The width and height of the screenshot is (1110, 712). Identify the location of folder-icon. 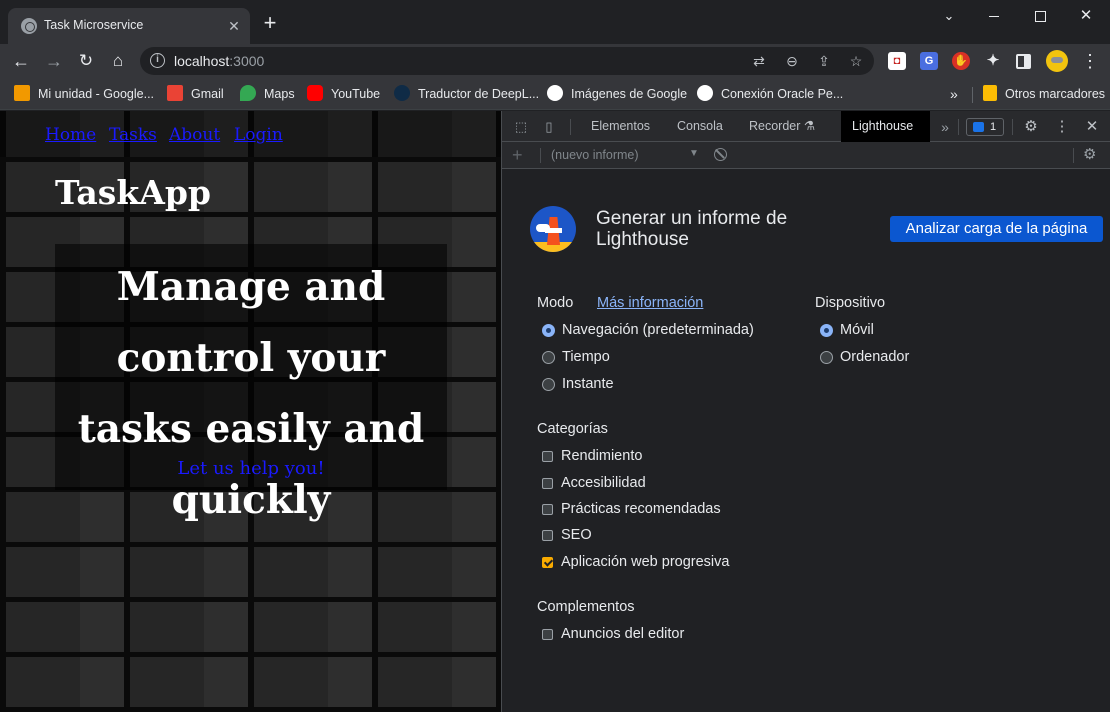
(990, 93).